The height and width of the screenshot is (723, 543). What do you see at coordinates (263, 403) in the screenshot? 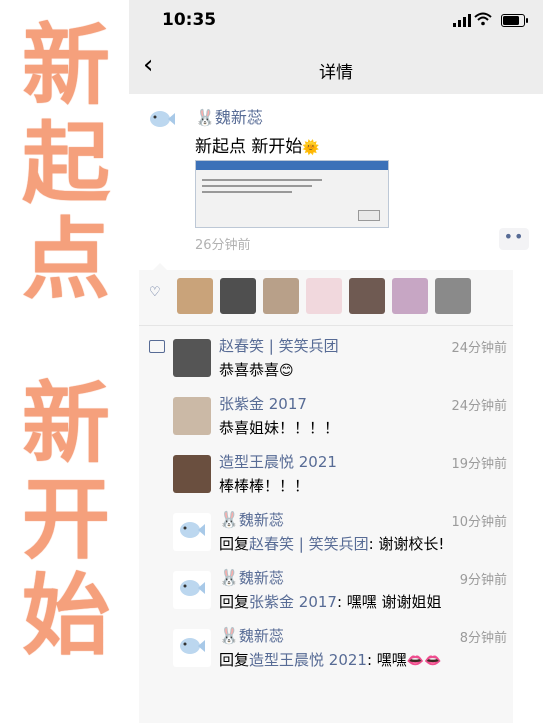
I see `commenter-name: 张紫金 2017` at bounding box center [263, 403].